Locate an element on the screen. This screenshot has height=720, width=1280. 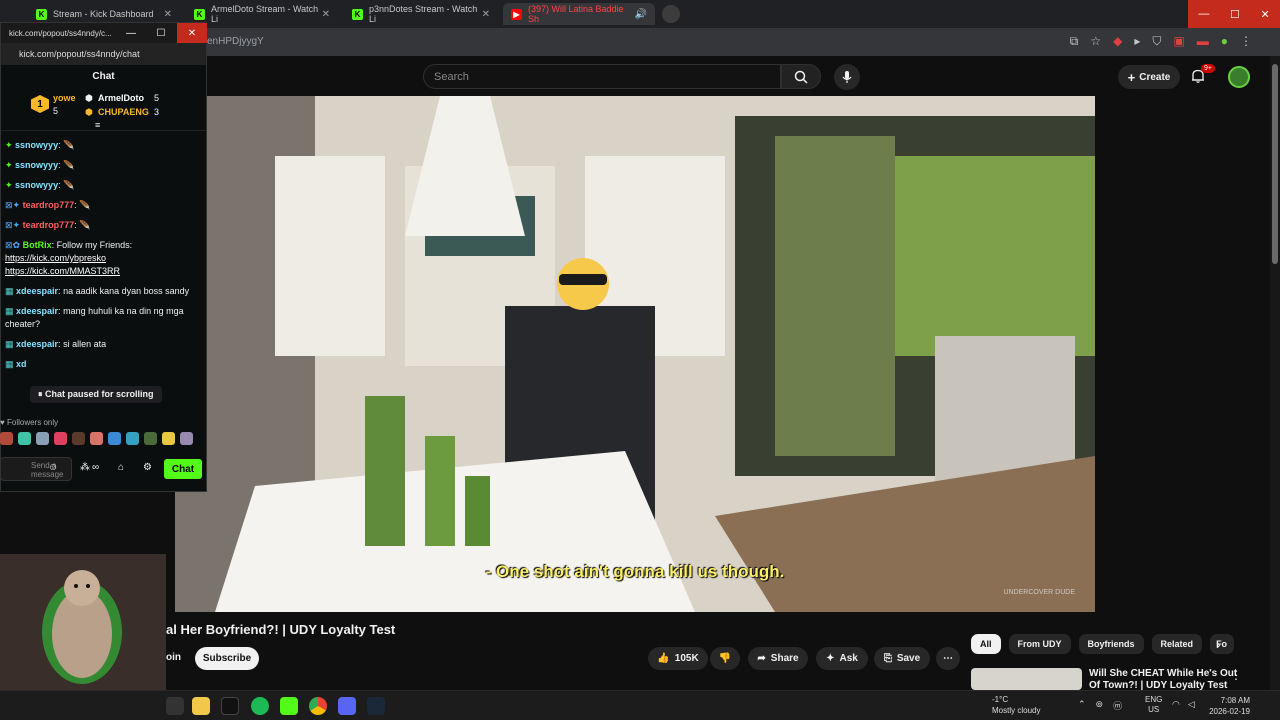
browser-tab-armeldoto: K ArmelDoto Stream - Watch Li ✕ is located at coordinates (262, 14).